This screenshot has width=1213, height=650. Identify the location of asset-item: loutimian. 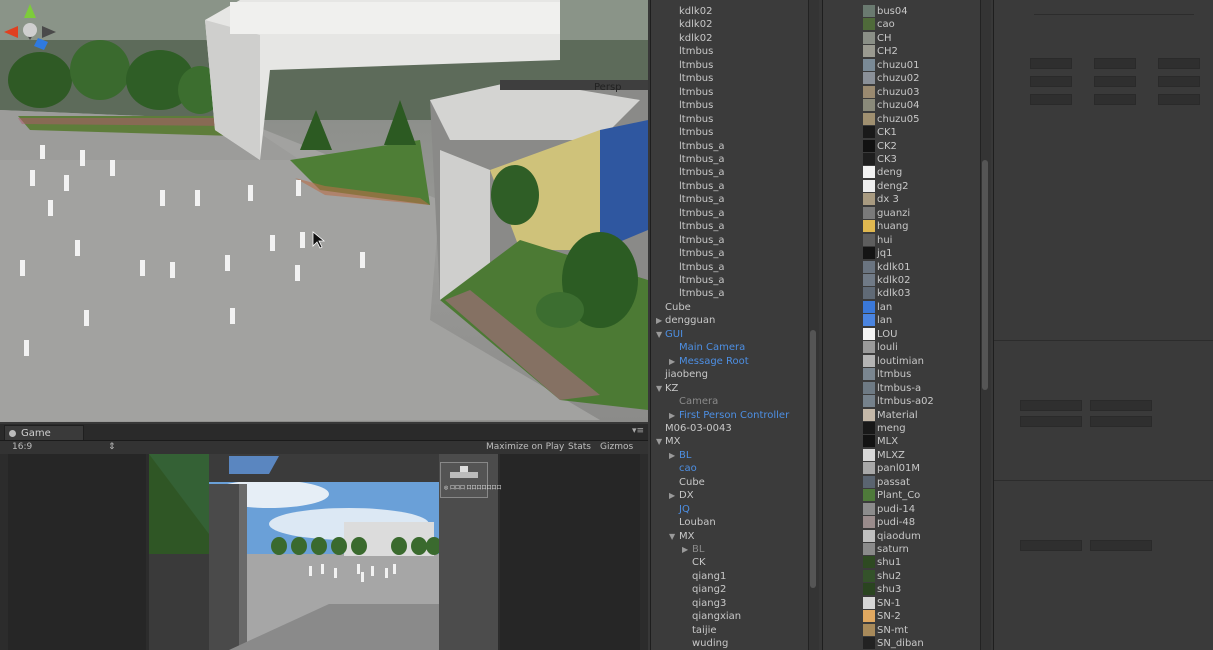
(923, 361).